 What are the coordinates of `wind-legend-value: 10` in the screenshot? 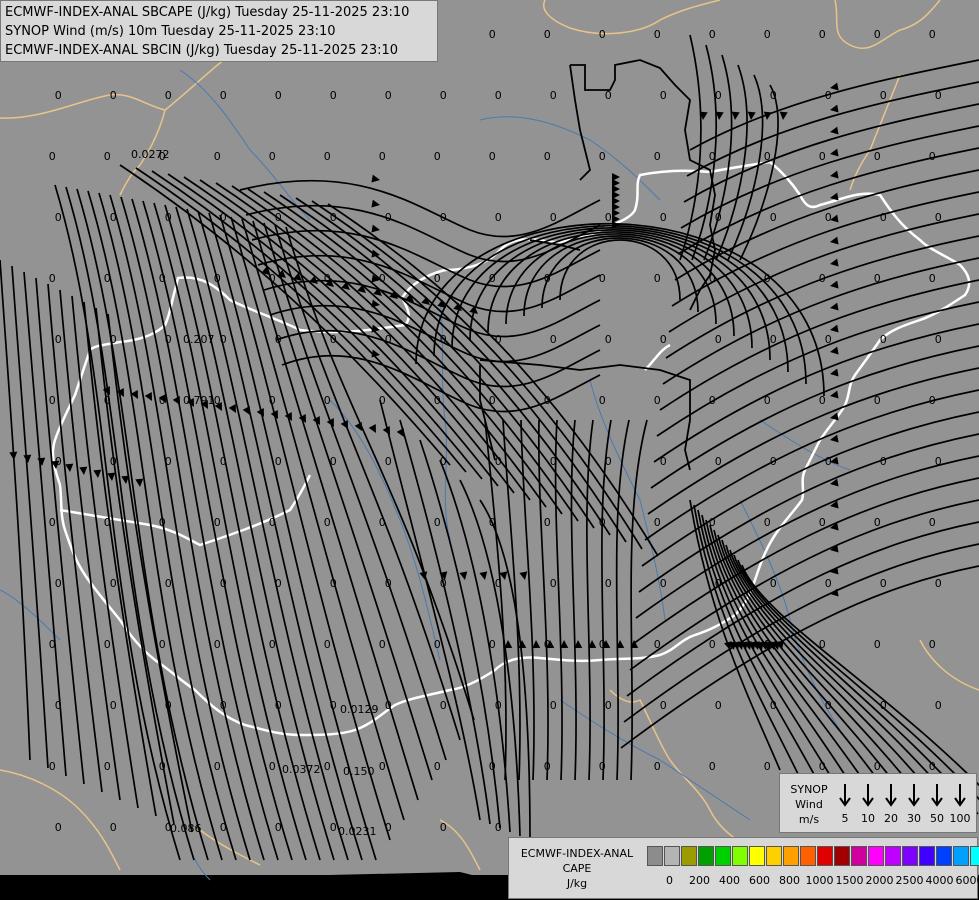 It's located at (868, 818).